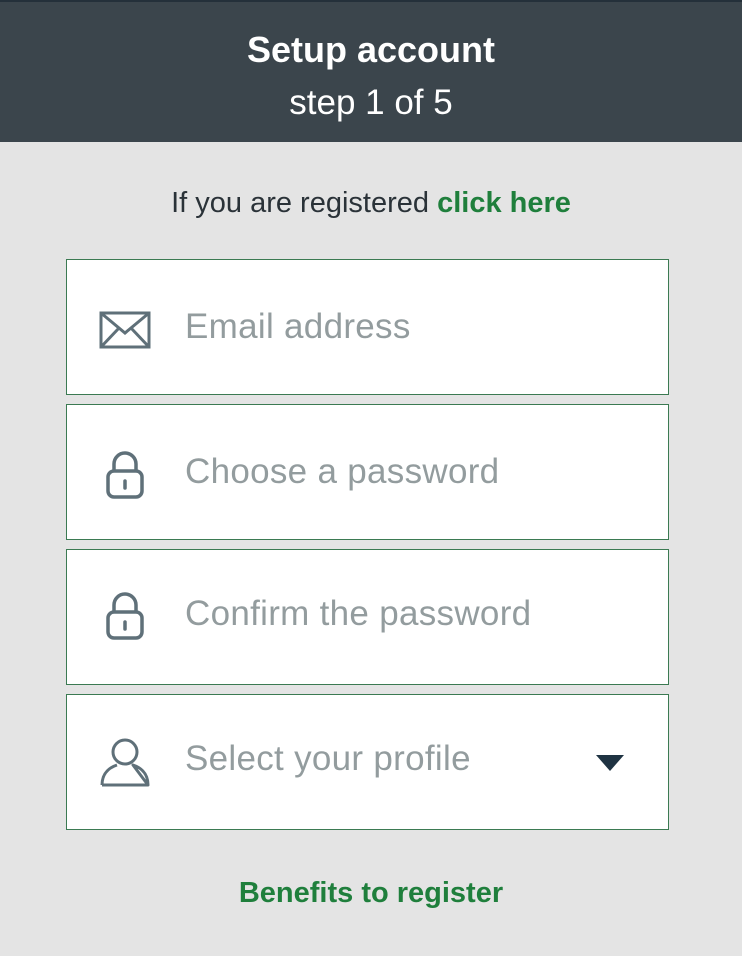  What do you see at coordinates (342, 471) in the screenshot?
I see `password-placeholder: Choose a password` at bounding box center [342, 471].